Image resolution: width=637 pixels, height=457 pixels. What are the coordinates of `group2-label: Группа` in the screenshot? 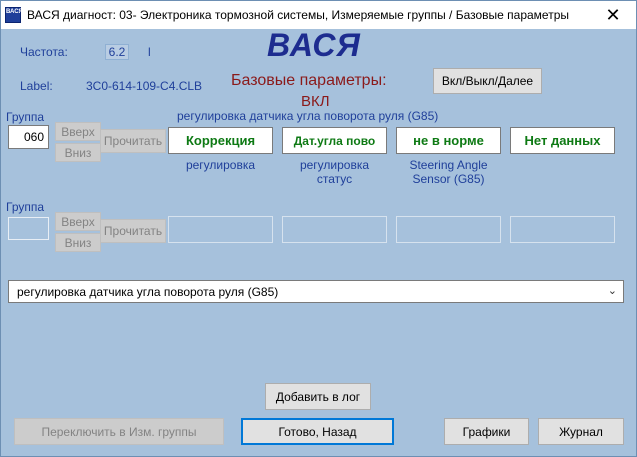 It's located at (25, 207).